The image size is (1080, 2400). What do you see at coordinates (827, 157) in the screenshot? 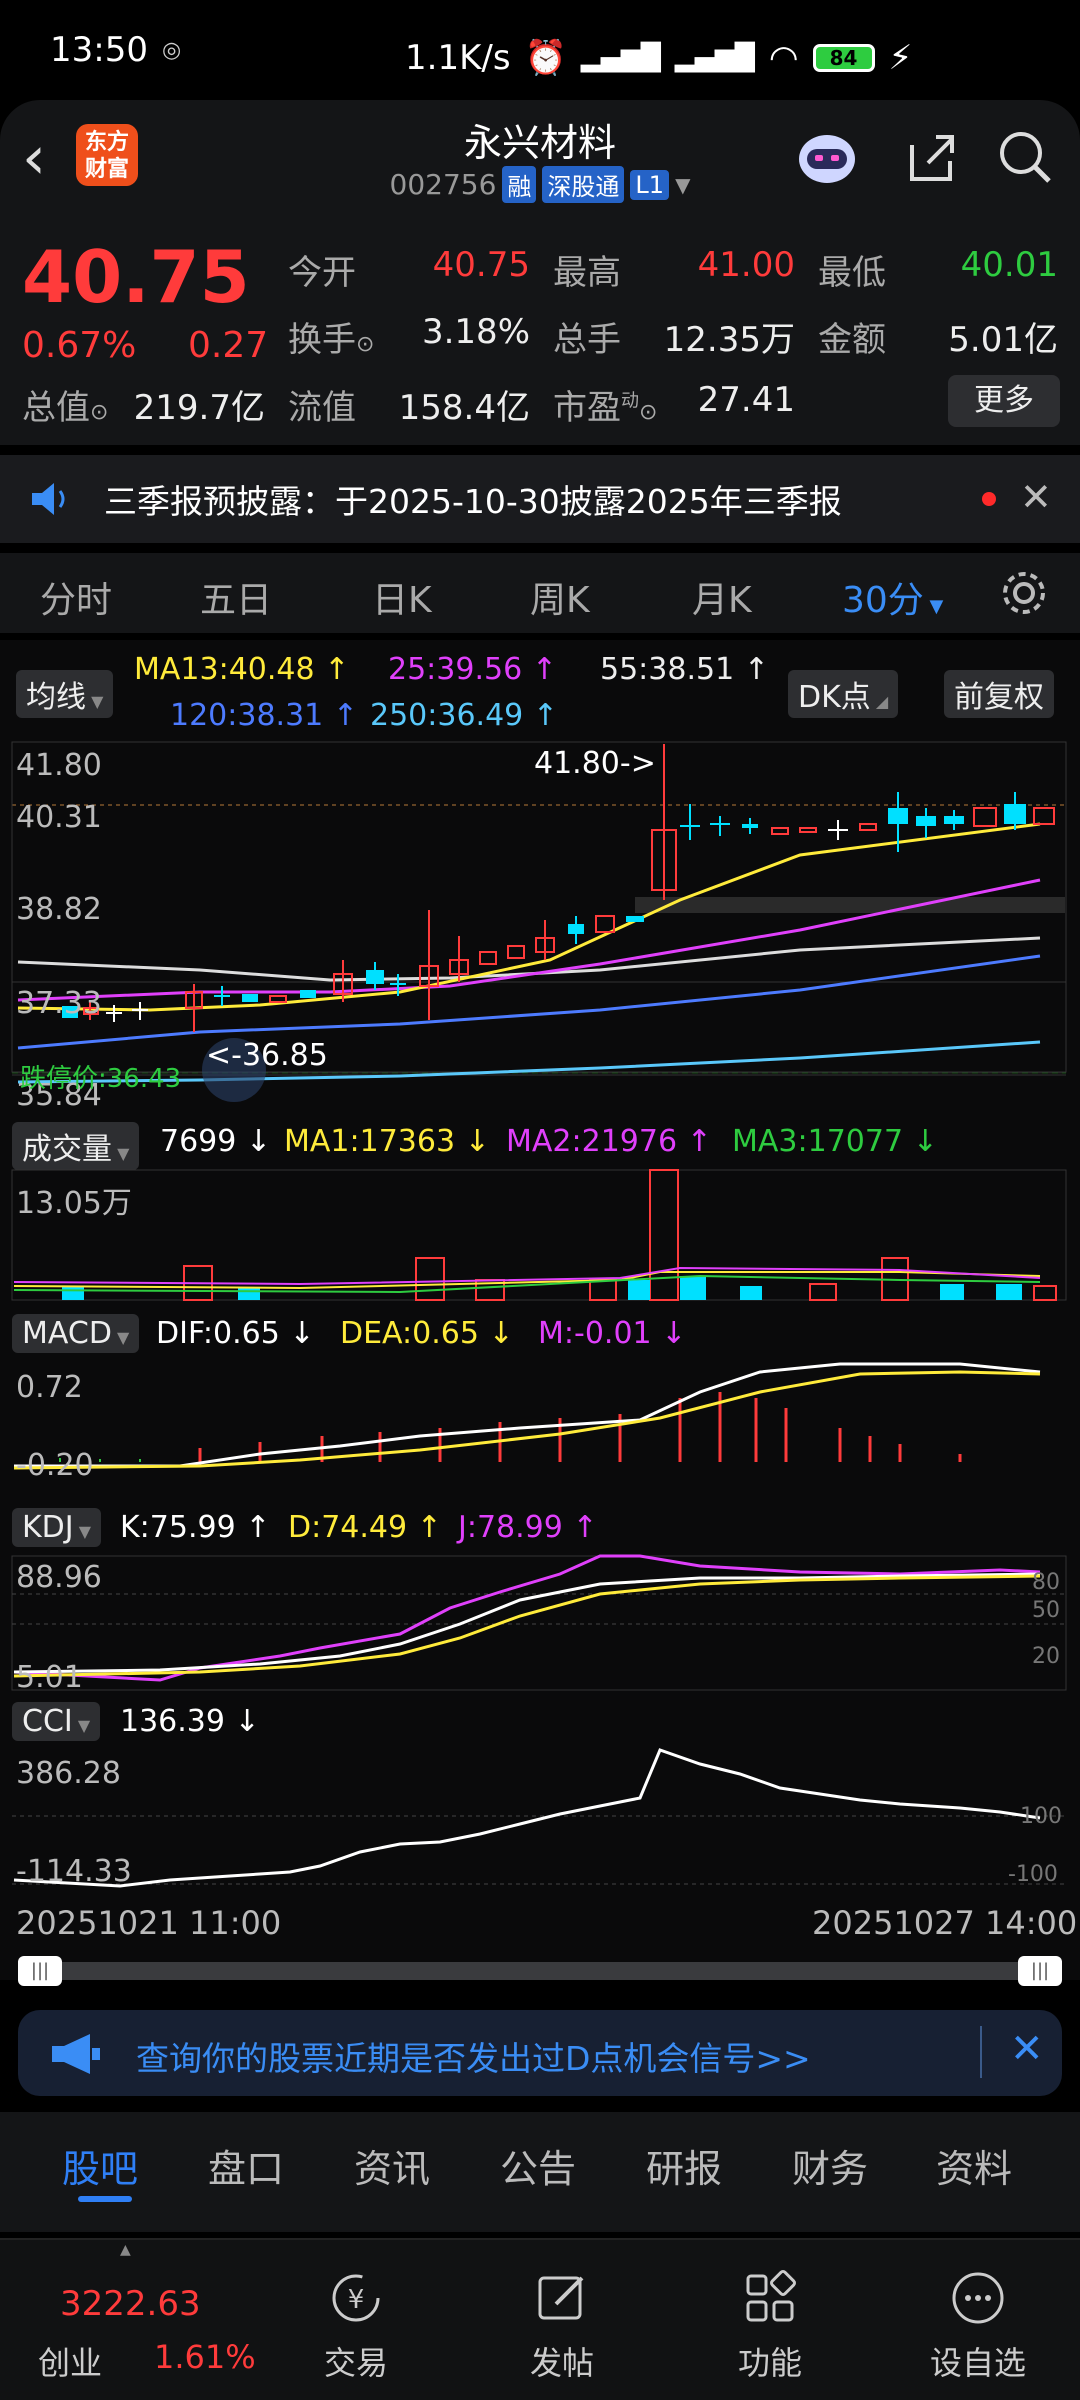
I see `robot-assistant-icon` at bounding box center [827, 157].